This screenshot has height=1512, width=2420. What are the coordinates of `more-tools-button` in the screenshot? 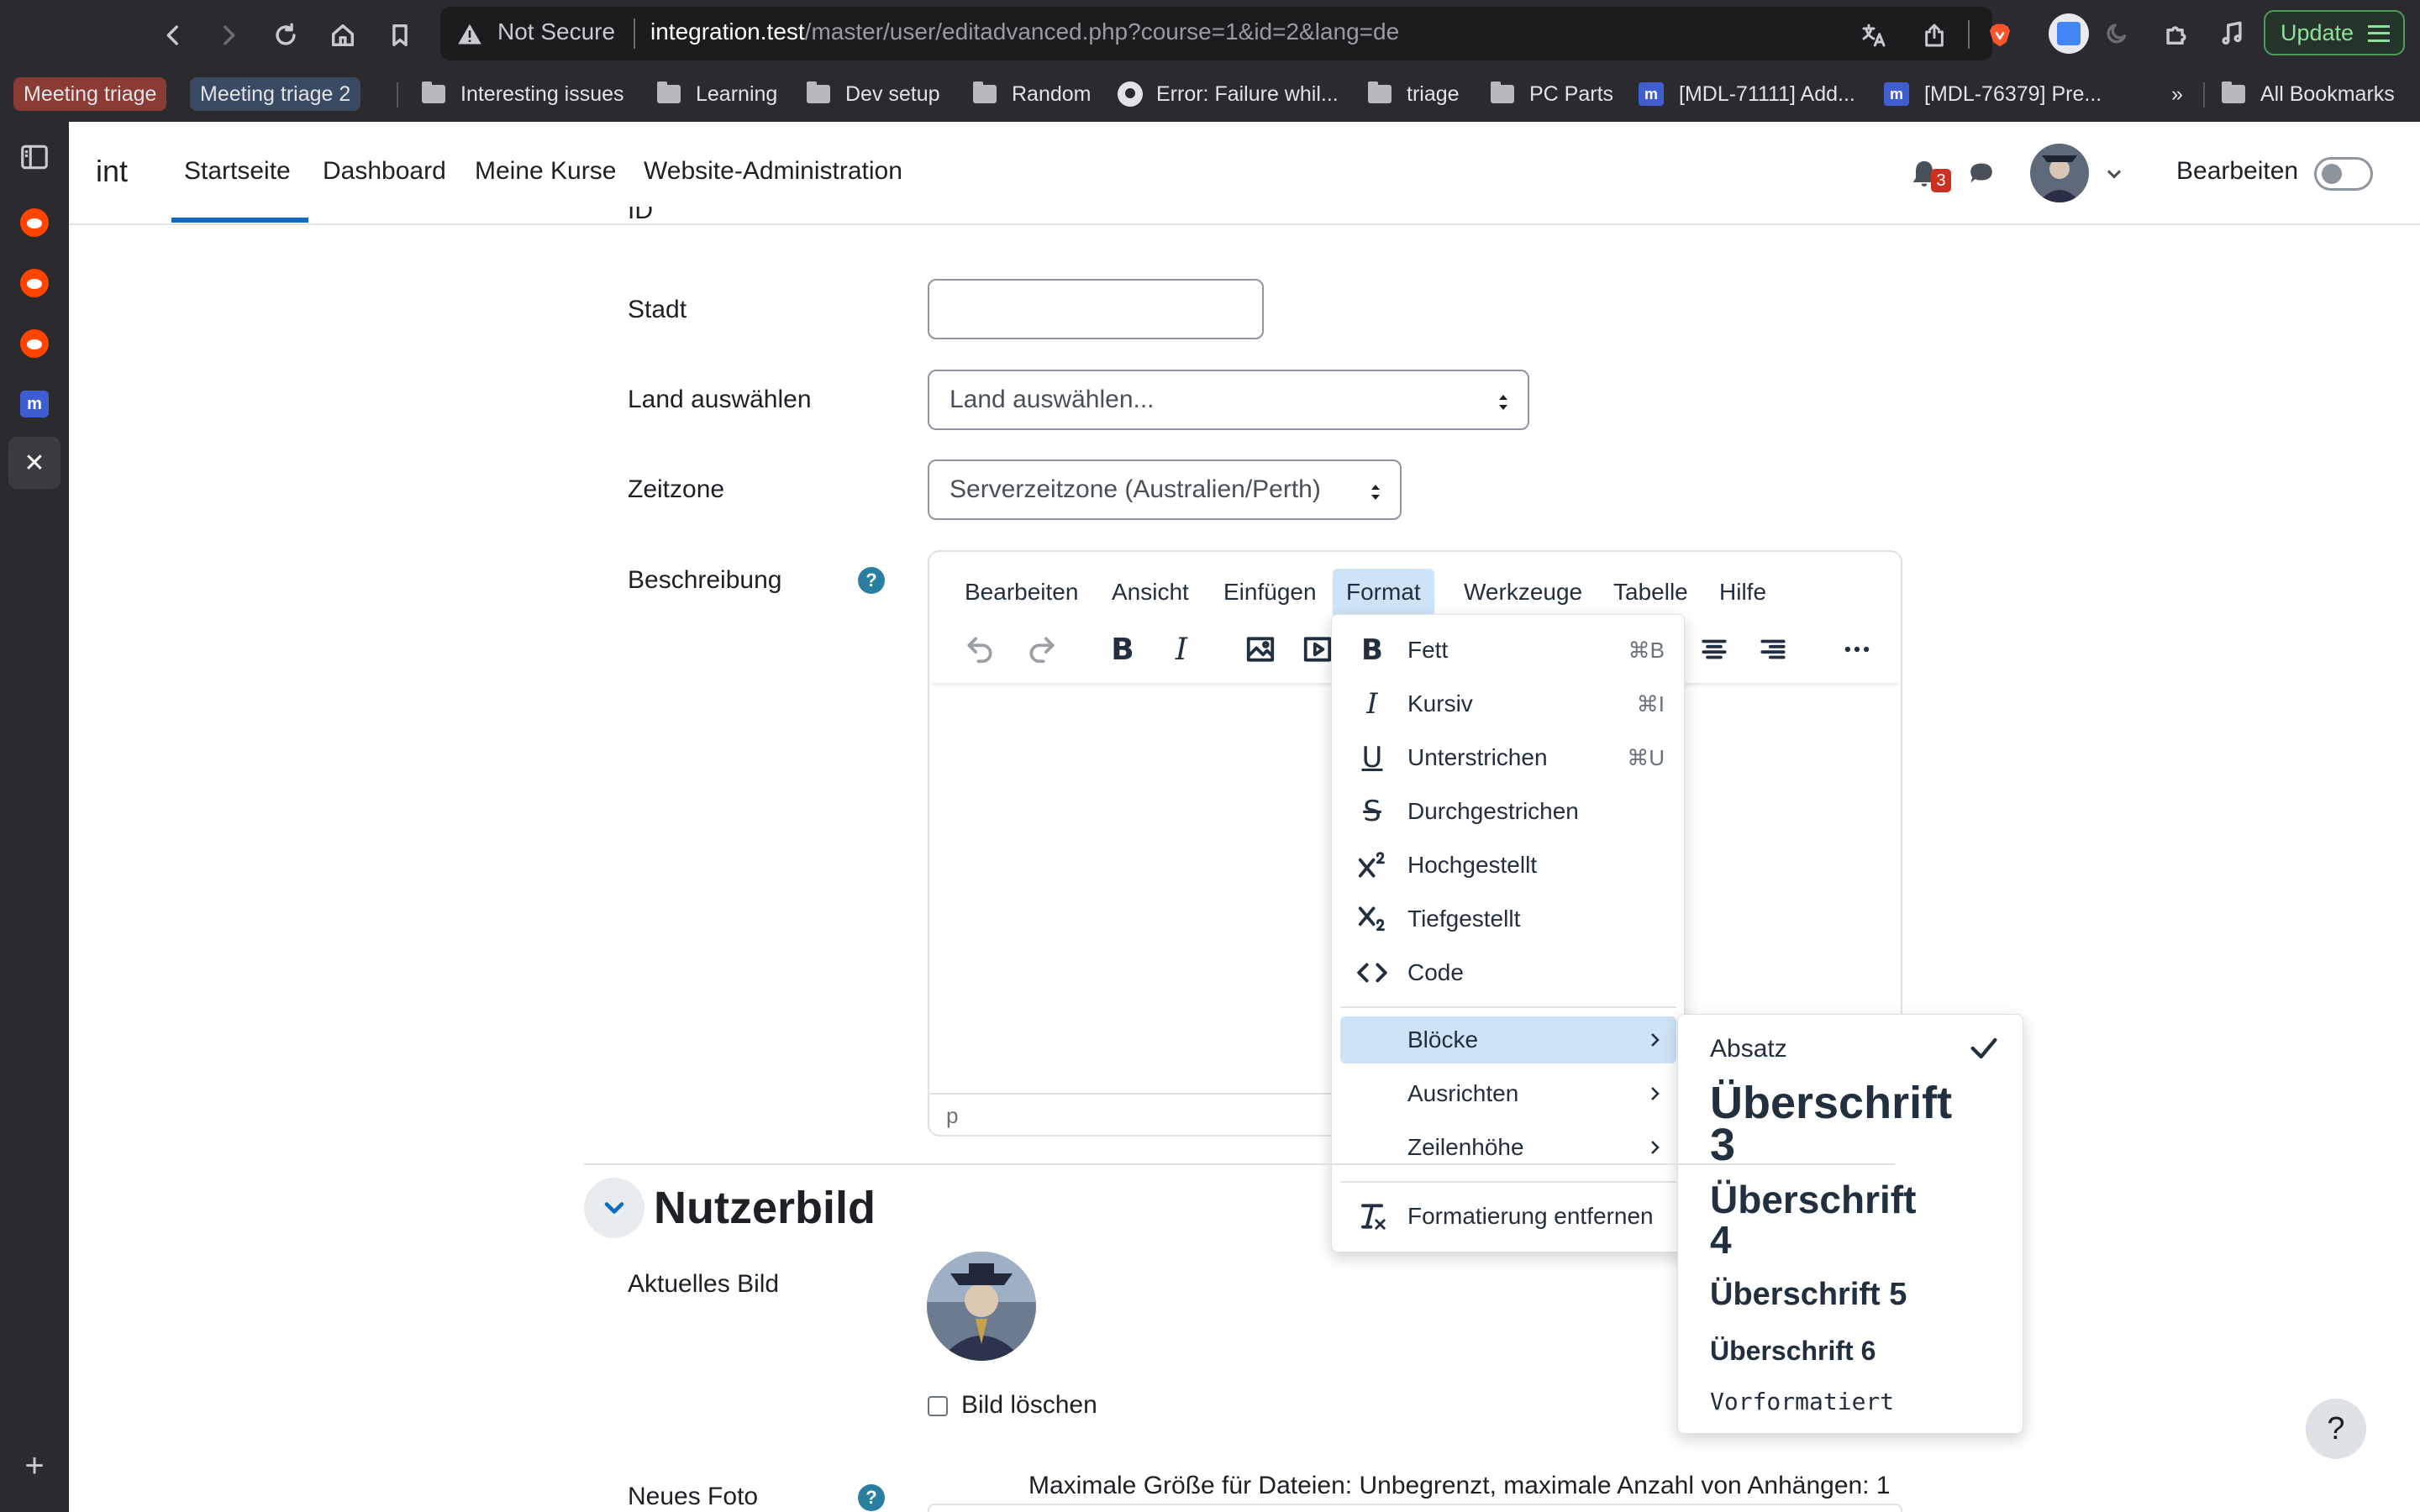 It's located at (1857, 649).